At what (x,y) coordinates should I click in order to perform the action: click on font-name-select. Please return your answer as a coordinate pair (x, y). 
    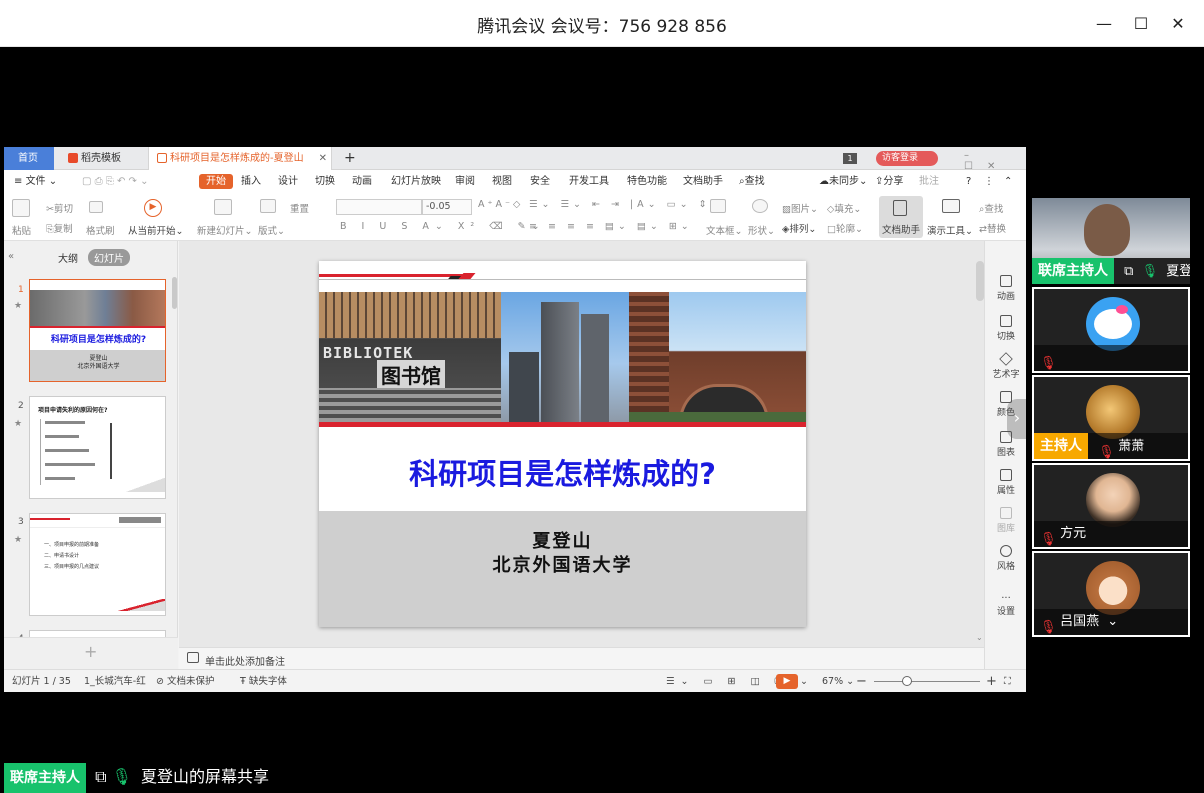
    Looking at the image, I should click on (379, 207).